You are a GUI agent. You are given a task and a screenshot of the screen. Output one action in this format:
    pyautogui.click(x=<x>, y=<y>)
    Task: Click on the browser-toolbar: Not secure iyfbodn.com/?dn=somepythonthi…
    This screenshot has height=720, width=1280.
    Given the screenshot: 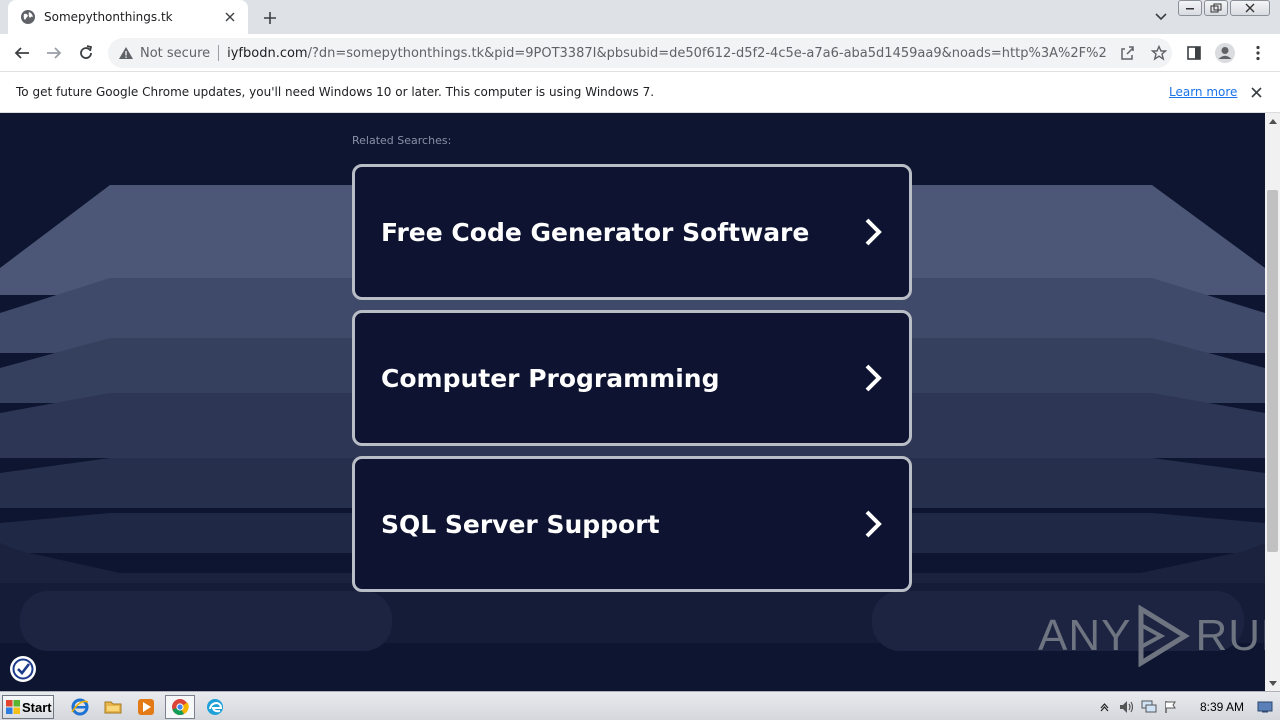 What is the action you would take?
    pyautogui.click(x=640, y=53)
    